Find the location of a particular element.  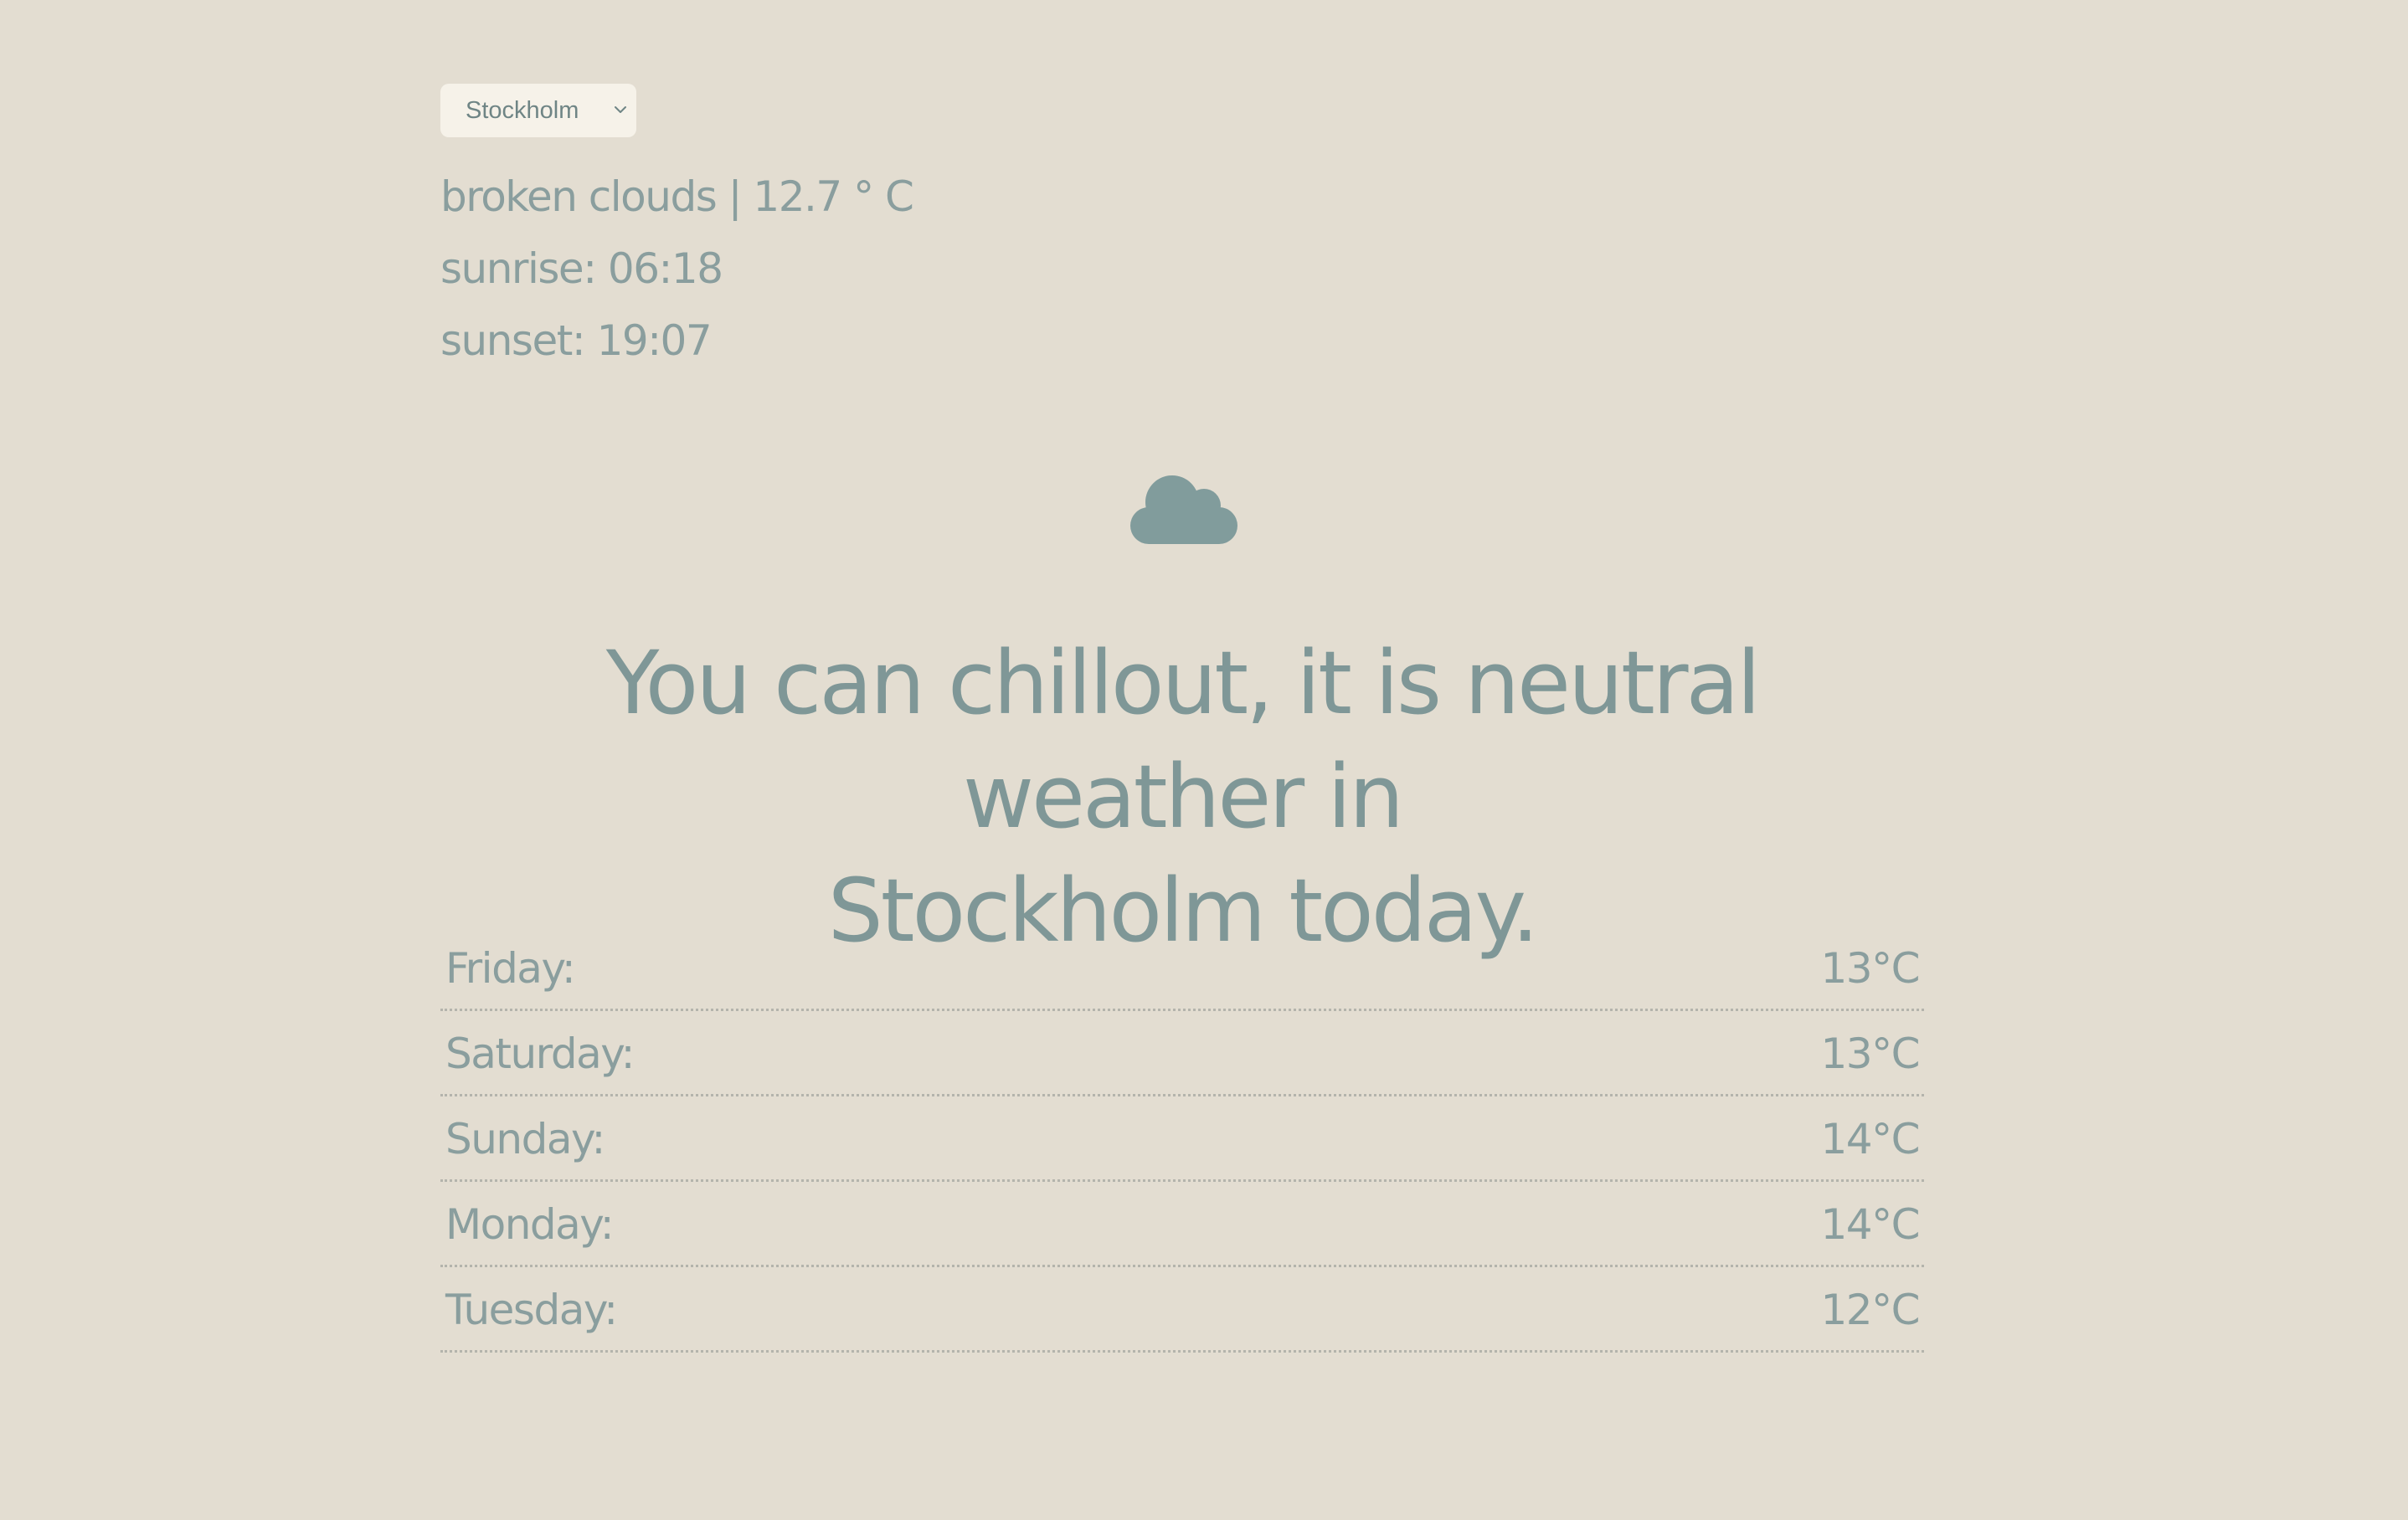

chevron-down-icon is located at coordinates (621, 109).